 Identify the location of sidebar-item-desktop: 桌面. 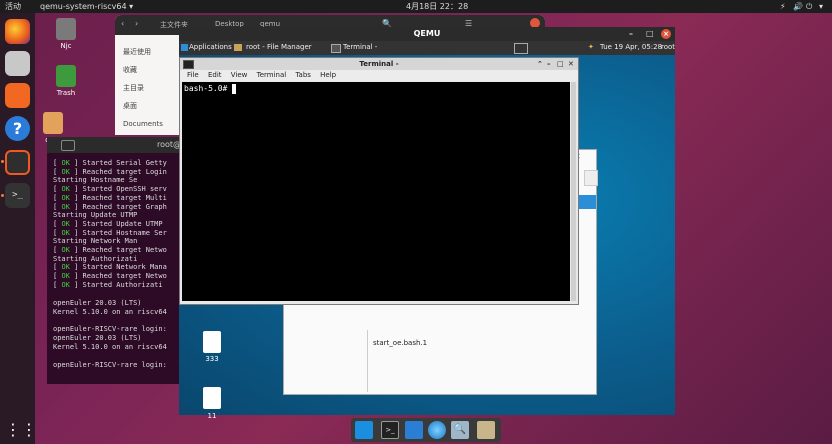
(143, 106).